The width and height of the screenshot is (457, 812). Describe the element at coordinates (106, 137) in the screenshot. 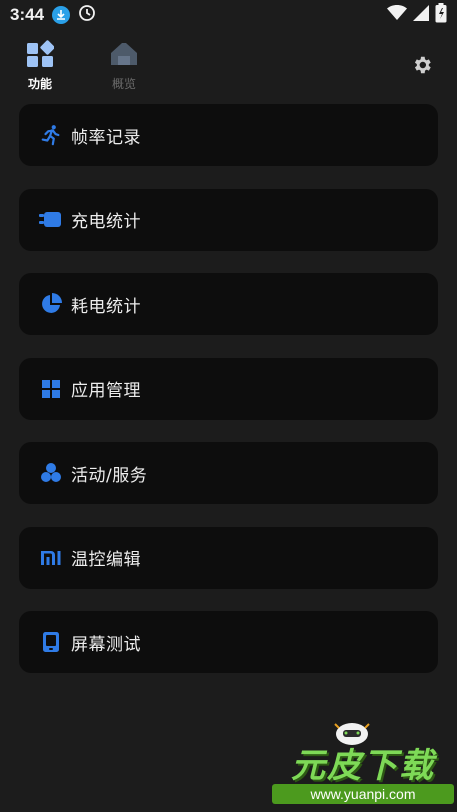

I see `menu-item-label: 帧率记录` at that location.